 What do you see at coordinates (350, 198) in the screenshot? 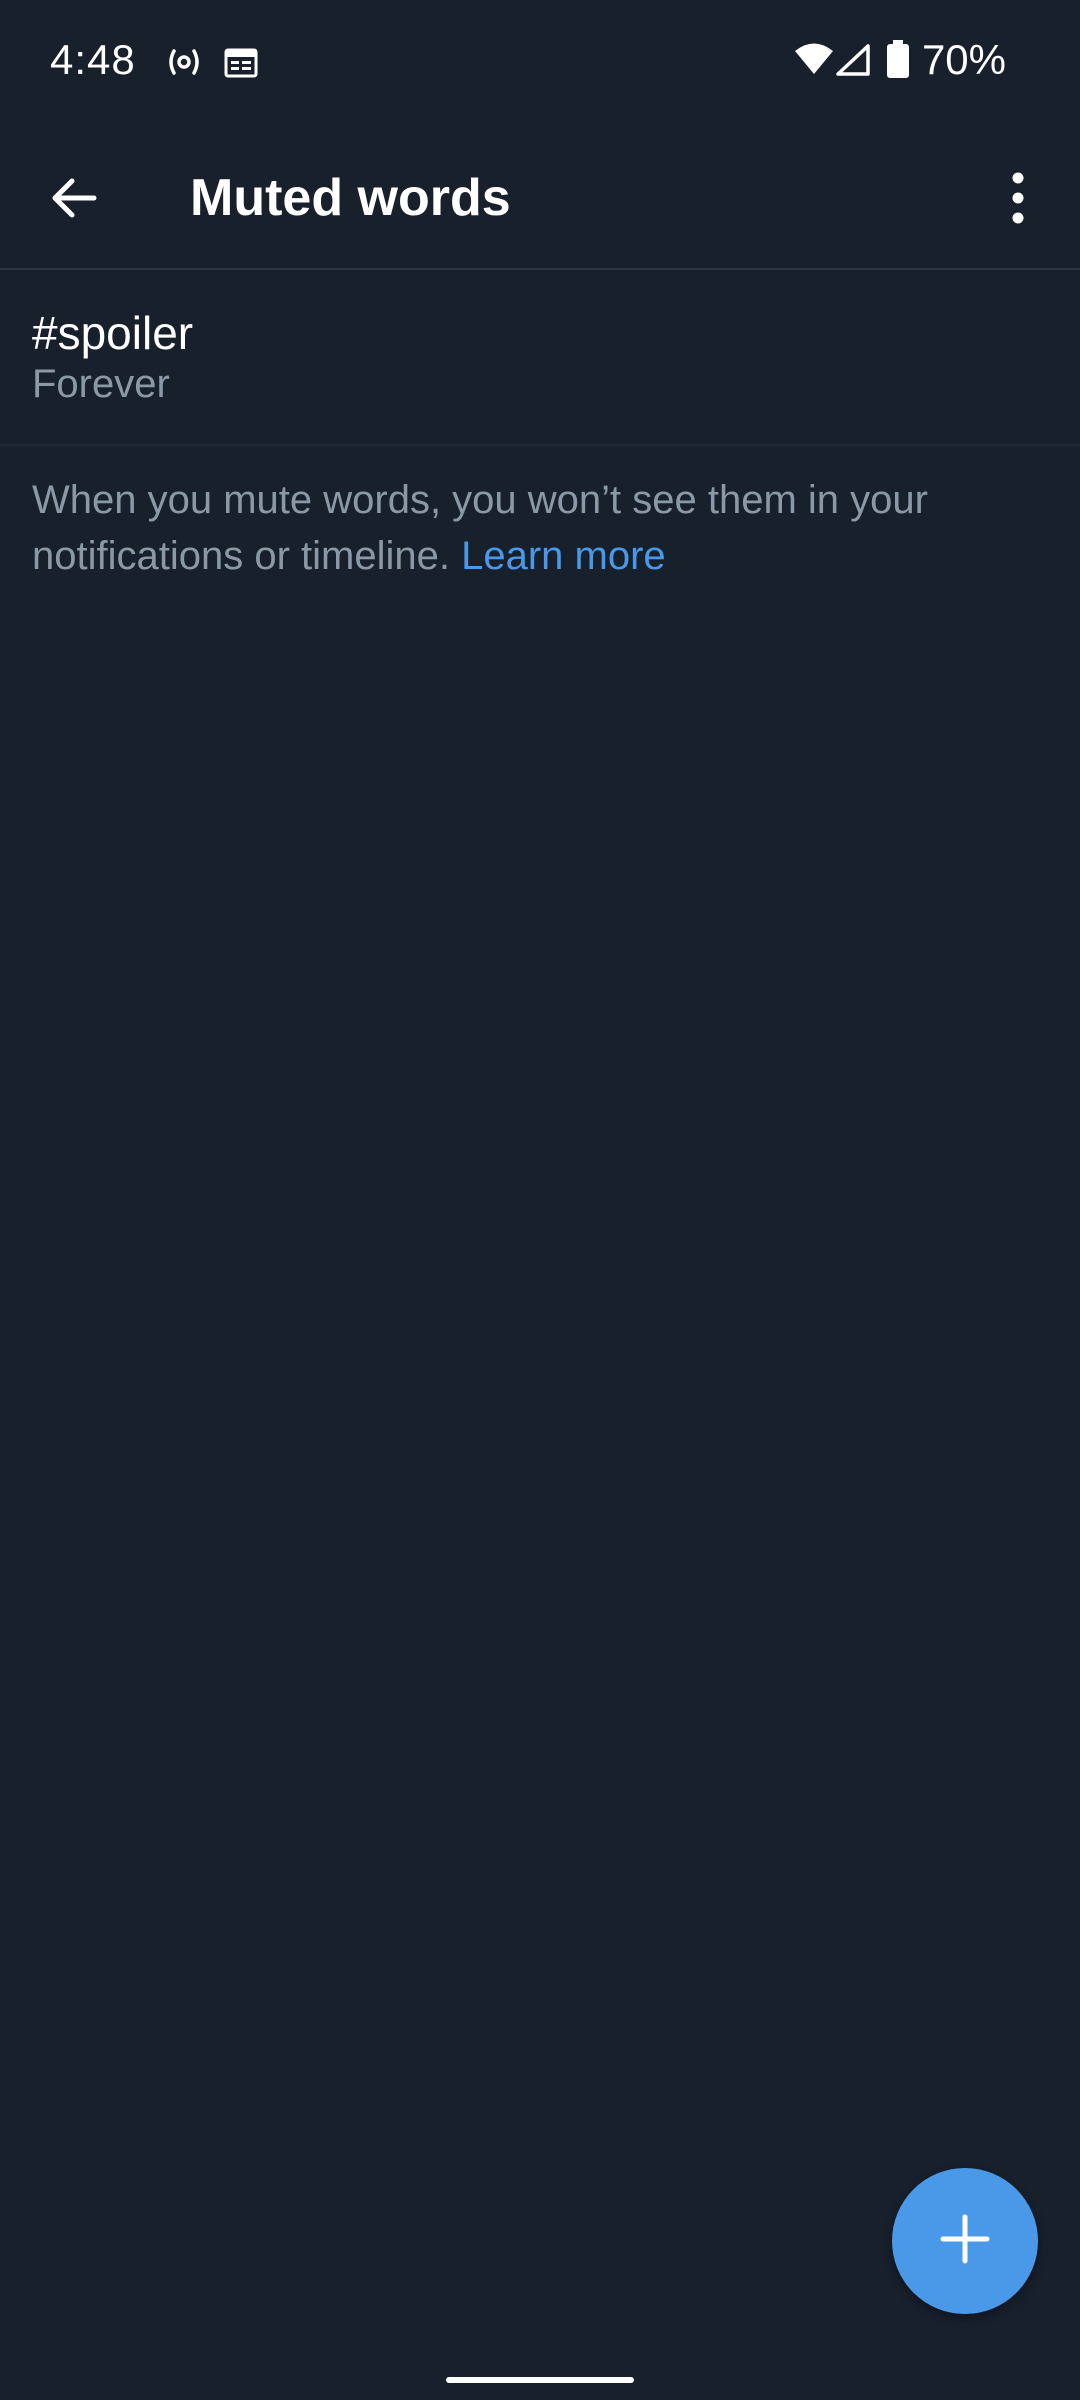
I see `page-title: Muted words` at bounding box center [350, 198].